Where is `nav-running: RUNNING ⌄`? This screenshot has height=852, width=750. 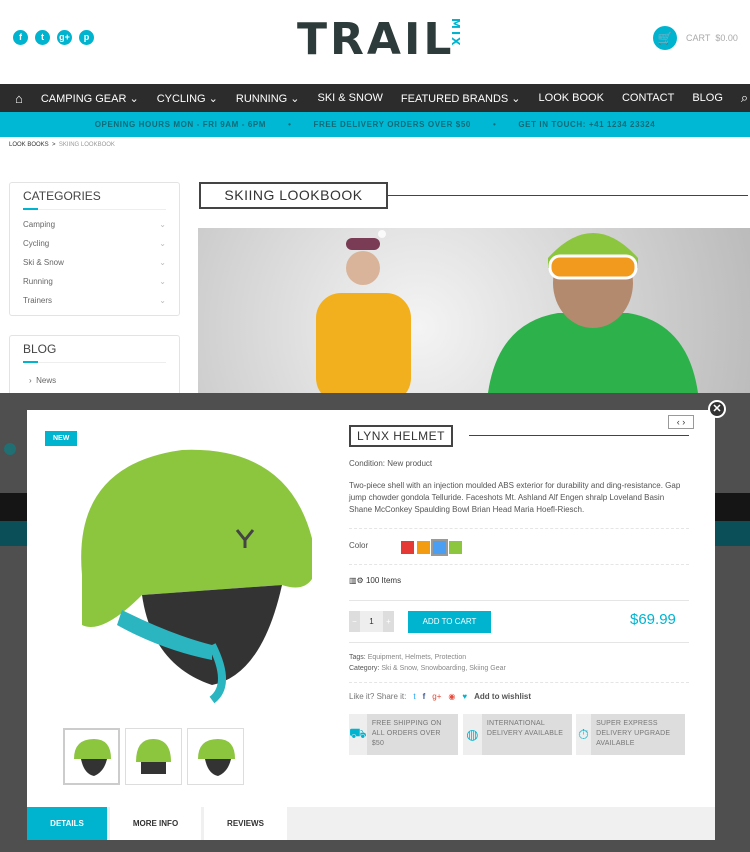
nav-running: RUNNING ⌄ is located at coordinates (268, 98).